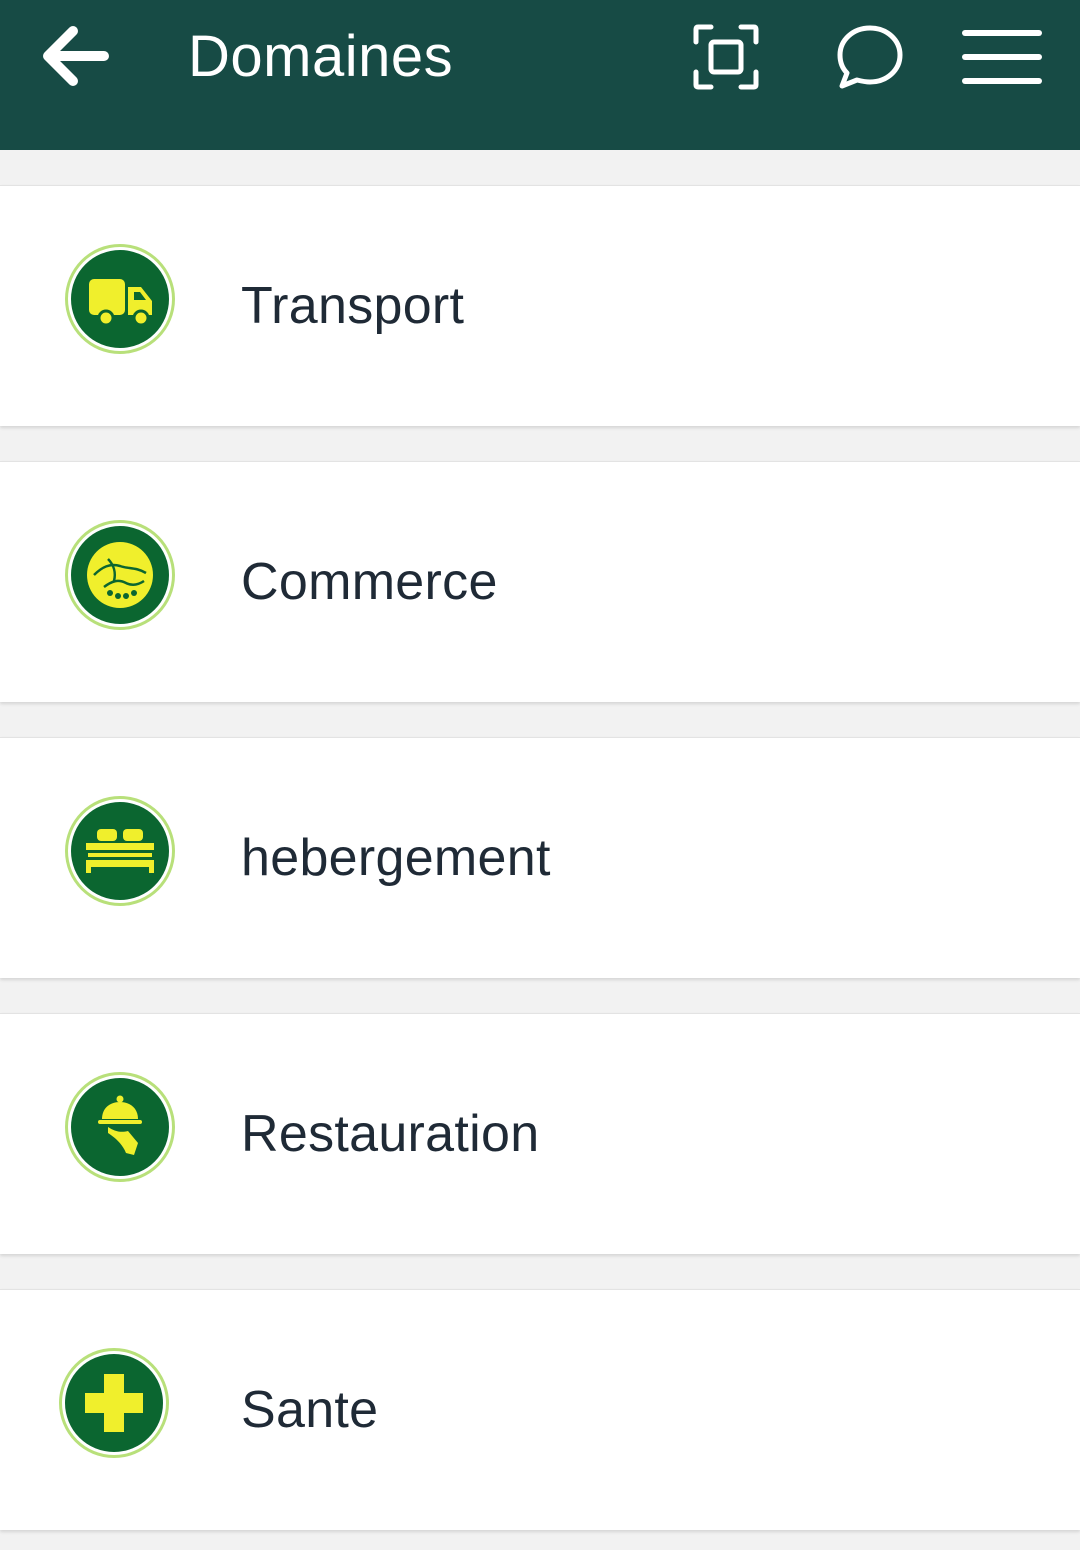 This screenshot has height=1550, width=1080. I want to click on menu-button, so click(1002, 57).